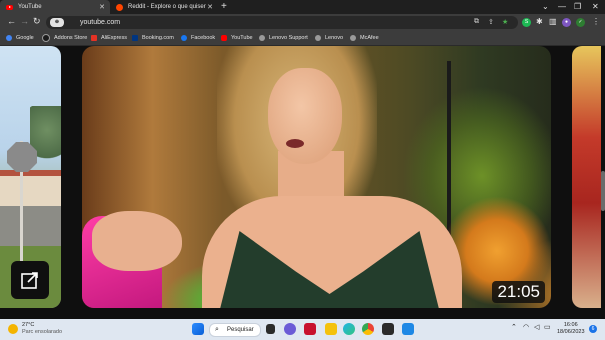 Image resolution: width=605 pixels, height=340 pixels. What do you see at coordinates (562, 6) in the screenshot?
I see `minimize-button: —` at bounding box center [562, 6].